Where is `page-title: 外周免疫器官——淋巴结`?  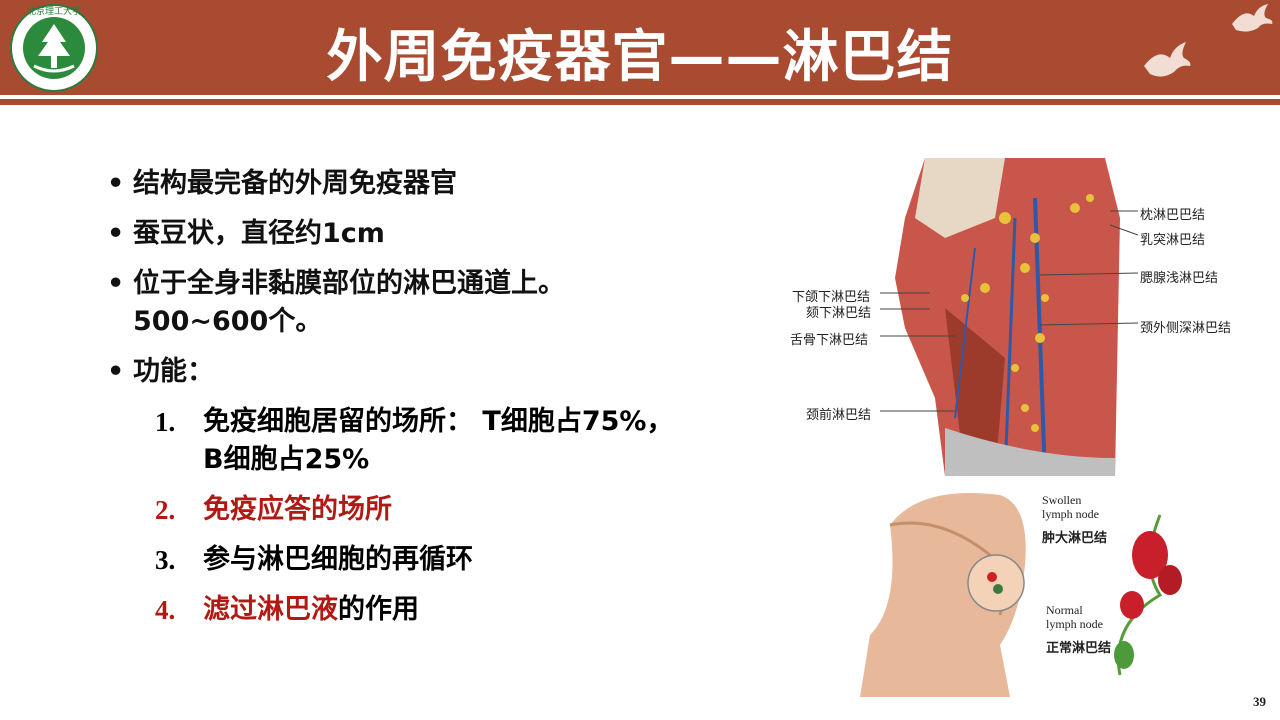 page-title: 外周免疫器官——淋巴结 is located at coordinates (640, 57).